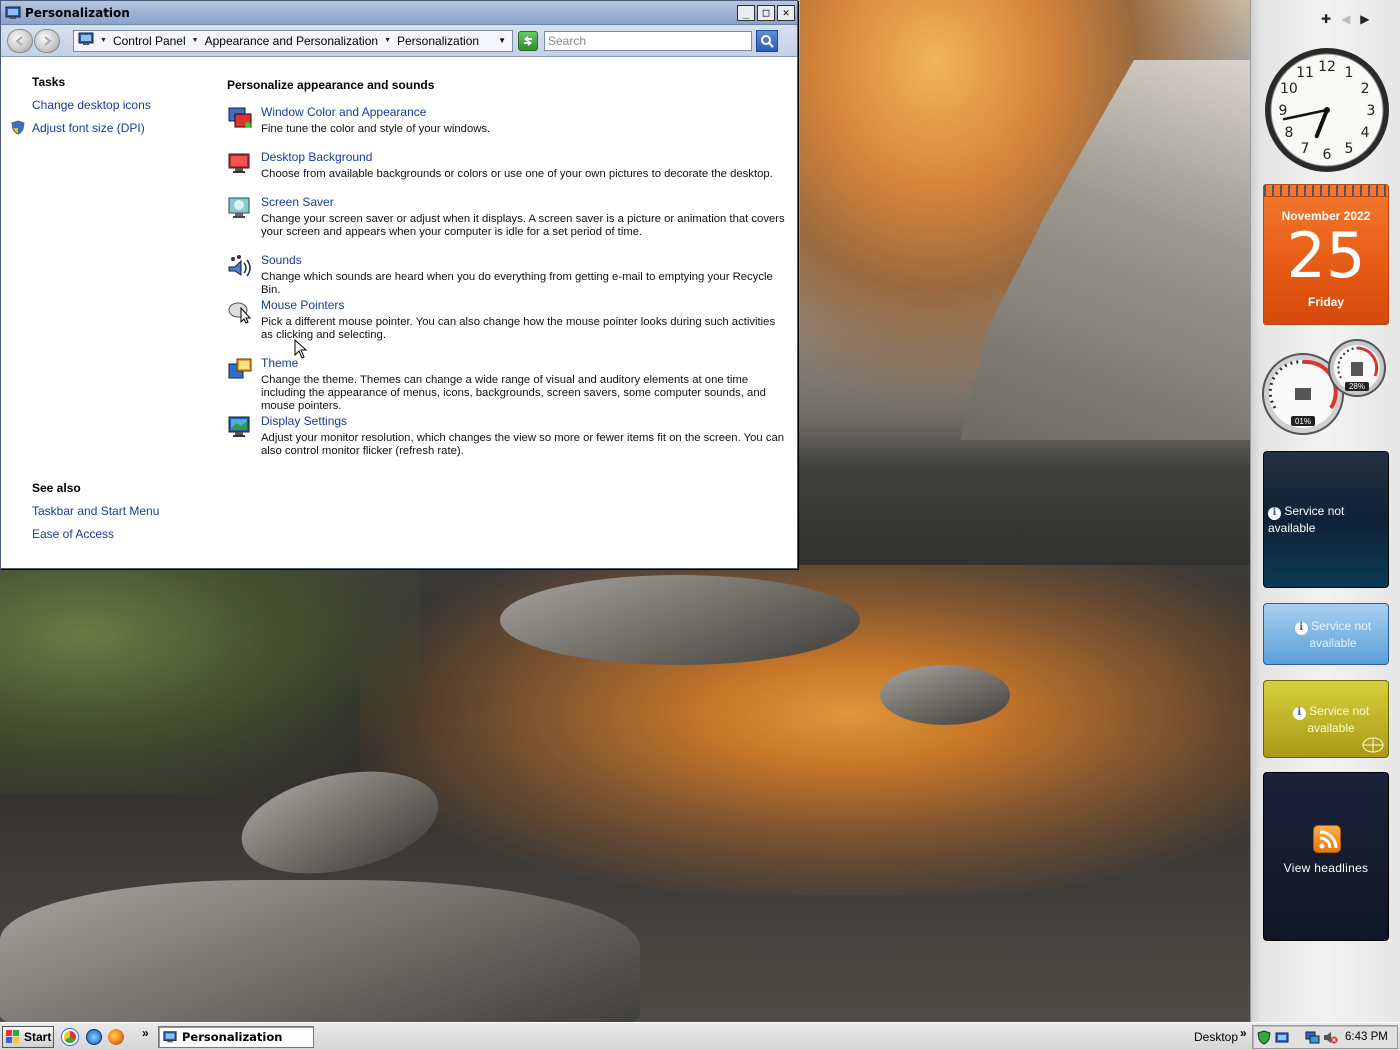  Describe the element at coordinates (1264, 1037) in the screenshot. I see `security-shield-icon` at that location.